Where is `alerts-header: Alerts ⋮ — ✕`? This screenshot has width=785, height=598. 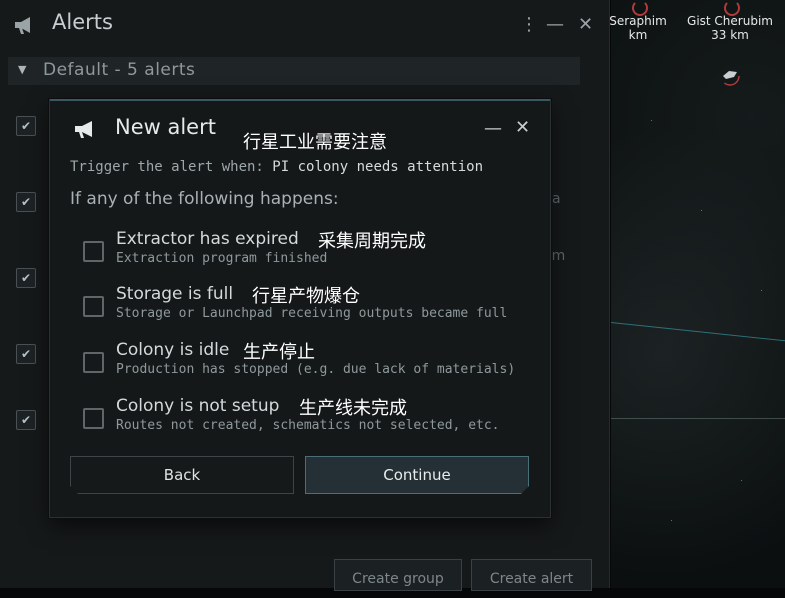
alerts-header: Alerts ⋮ — ✕ is located at coordinates (304, 26).